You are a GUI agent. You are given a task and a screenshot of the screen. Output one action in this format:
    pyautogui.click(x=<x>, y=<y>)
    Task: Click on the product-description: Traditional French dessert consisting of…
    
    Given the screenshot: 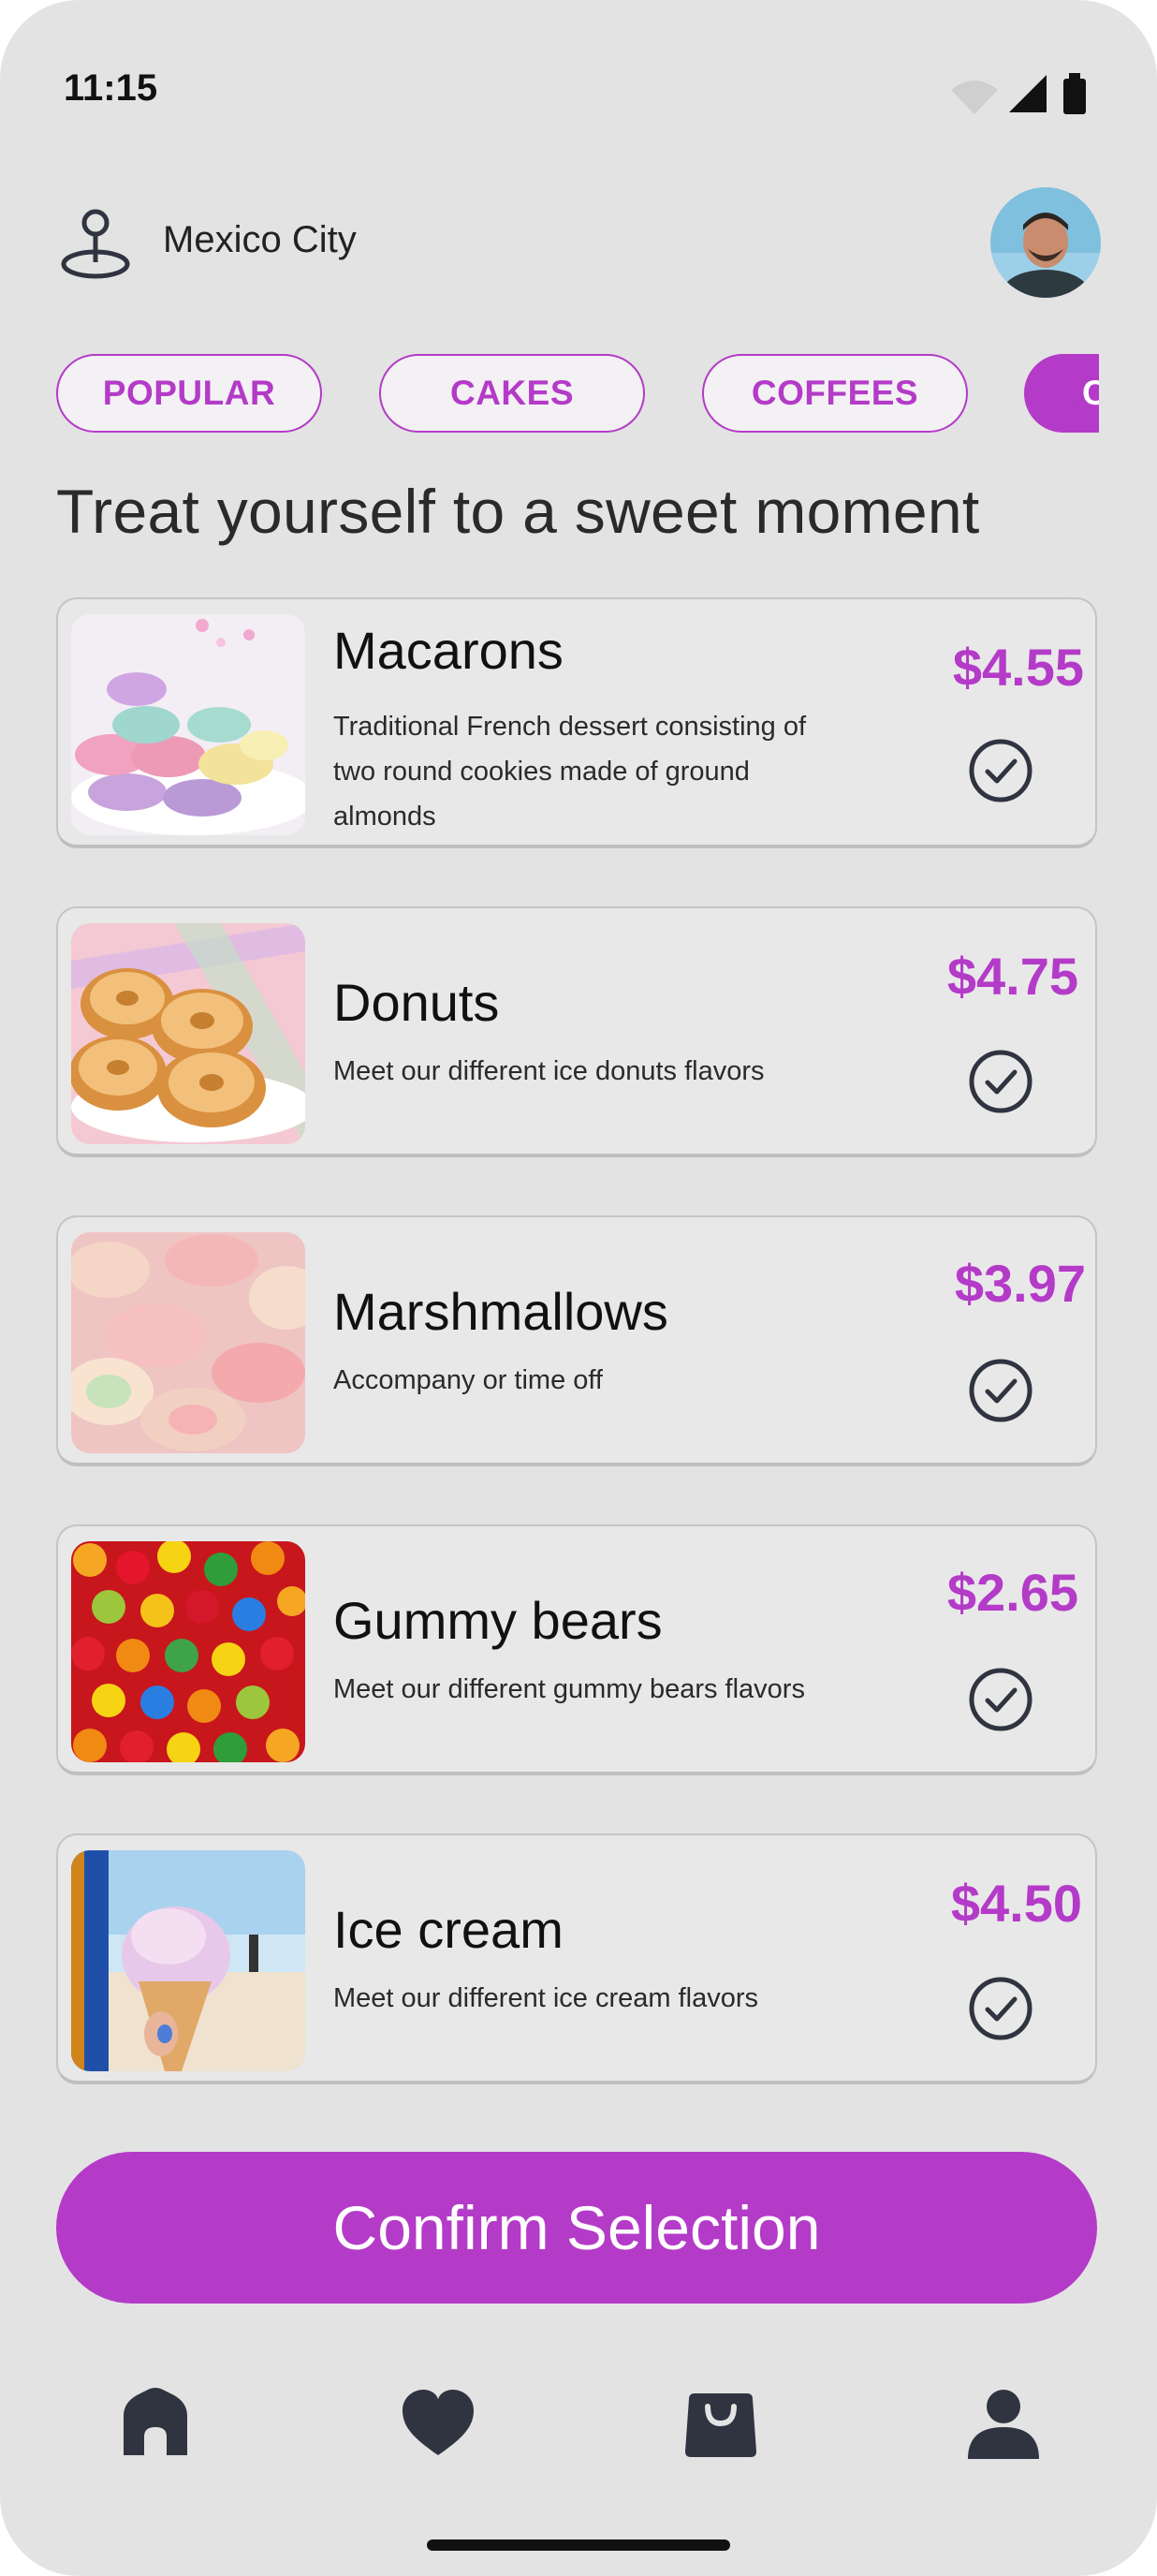 What is the action you would take?
    pyautogui.click(x=570, y=772)
    